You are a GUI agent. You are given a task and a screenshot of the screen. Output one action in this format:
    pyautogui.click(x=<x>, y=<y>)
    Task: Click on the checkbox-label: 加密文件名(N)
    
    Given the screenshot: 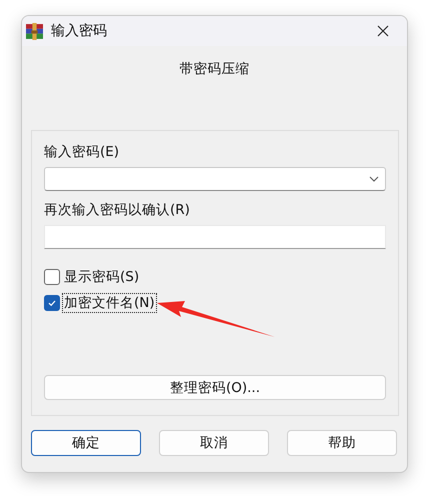 What is the action you would take?
    pyautogui.click(x=109, y=303)
    